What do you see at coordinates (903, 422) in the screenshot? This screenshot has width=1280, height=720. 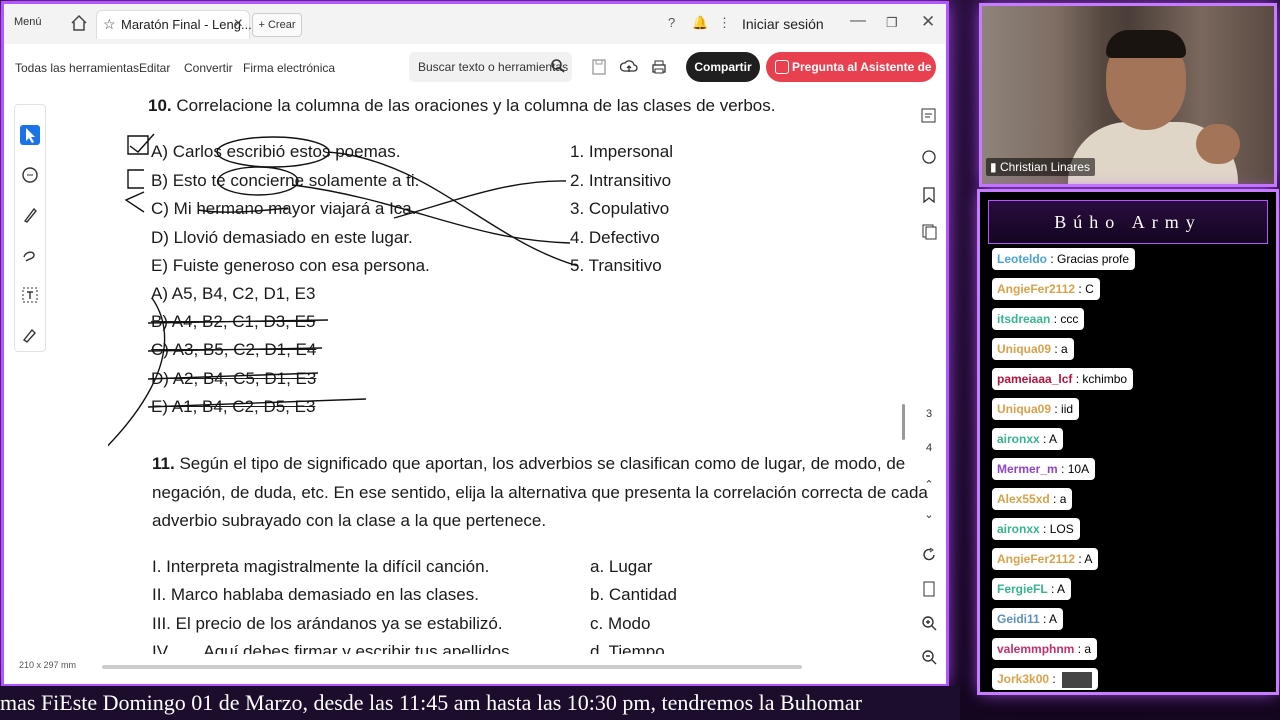 I see `vertical-scrollbar` at bounding box center [903, 422].